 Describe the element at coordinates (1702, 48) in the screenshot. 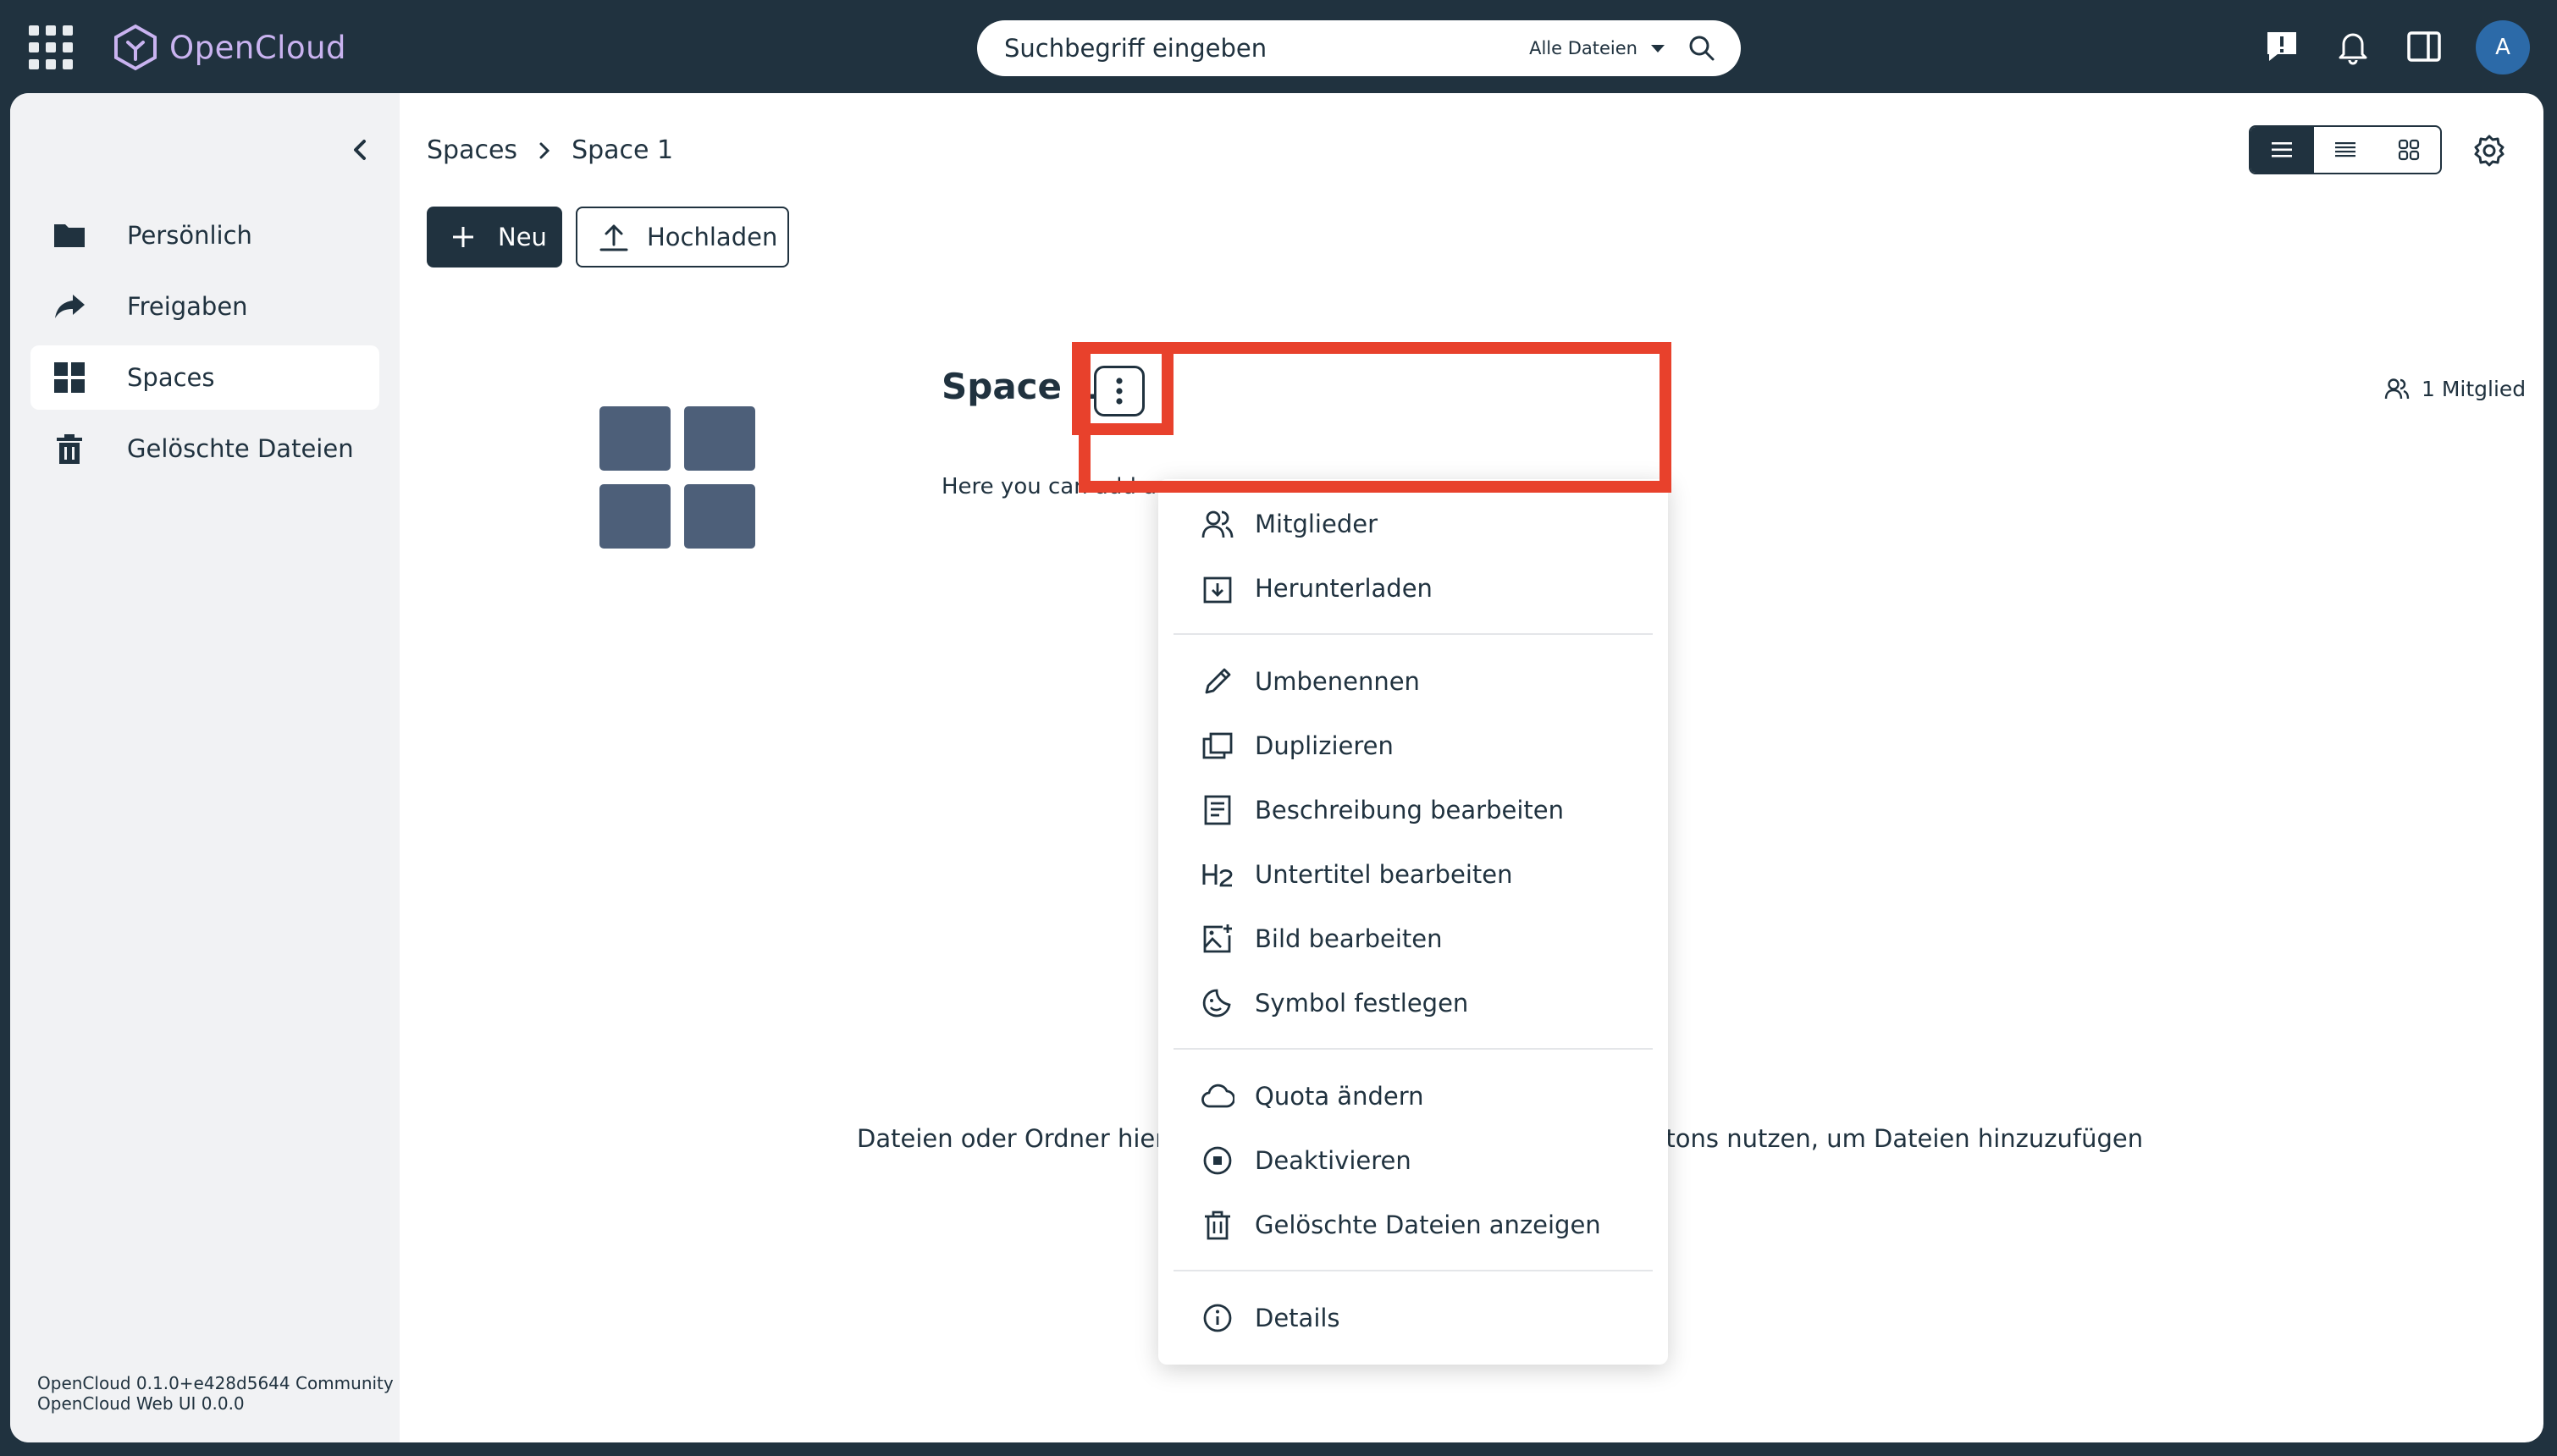

I see `search-icon` at that location.